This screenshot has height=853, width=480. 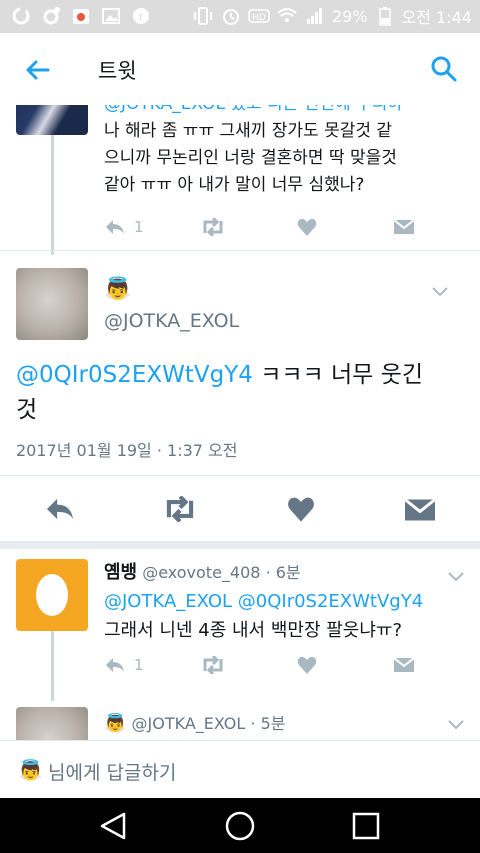 What do you see at coordinates (51, 16) in the screenshot?
I see `notification-o-icon` at bounding box center [51, 16].